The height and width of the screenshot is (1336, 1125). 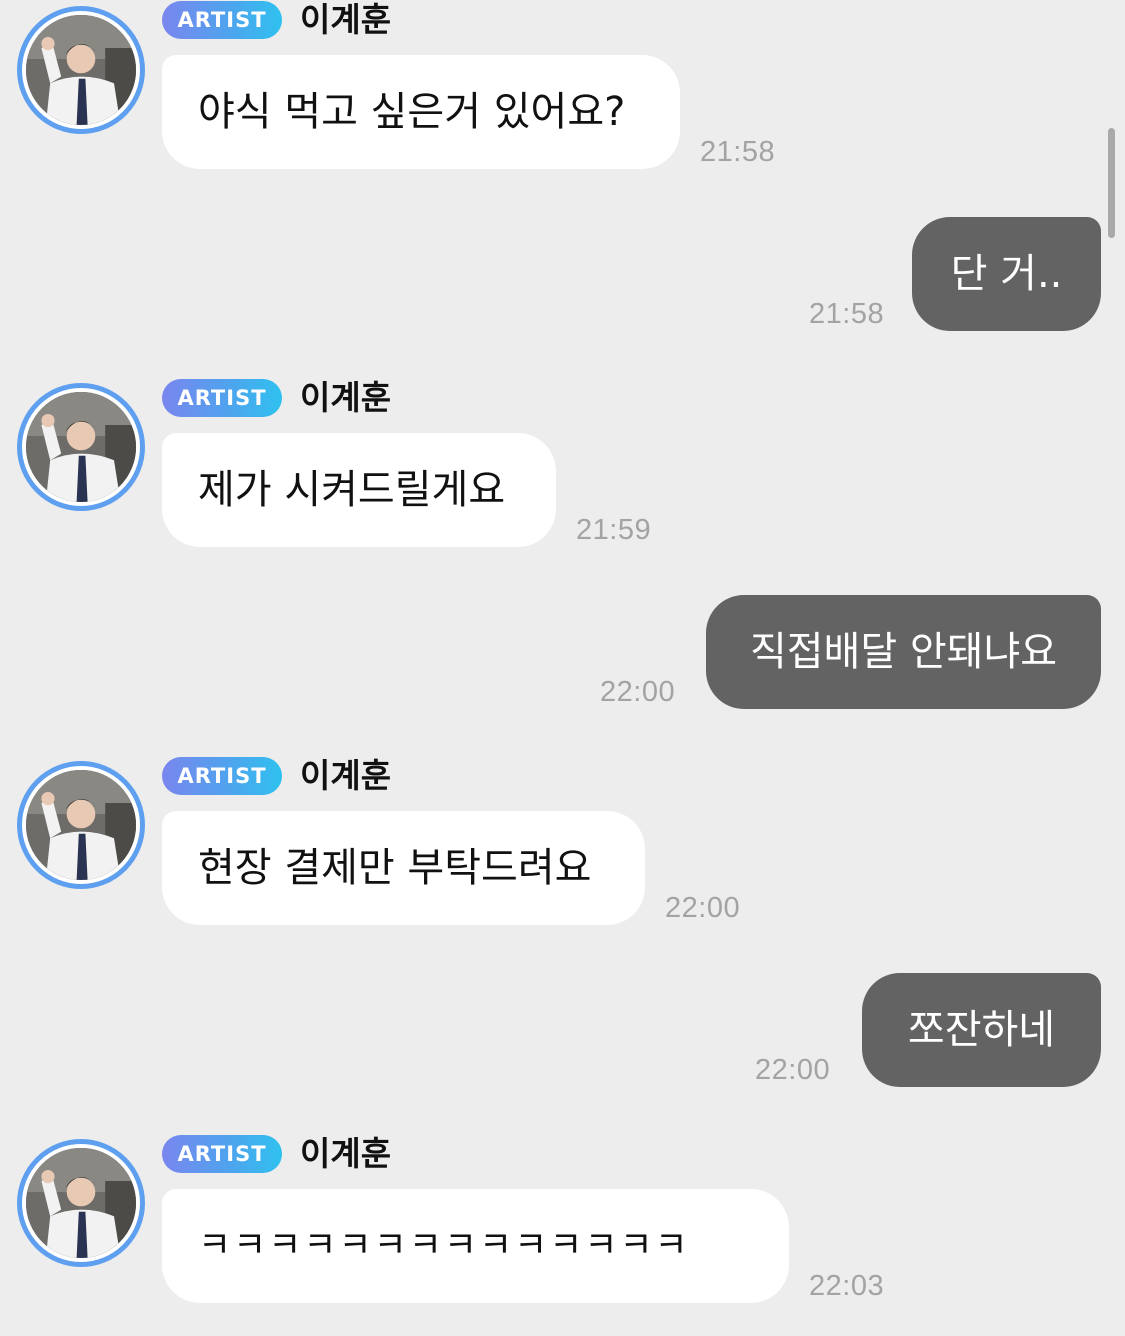 What do you see at coordinates (421, 112) in the screenshot?
I see `artist-message-bubble: 야식 먹고 싶은거 있어요?` at bounding box center [421, 112].